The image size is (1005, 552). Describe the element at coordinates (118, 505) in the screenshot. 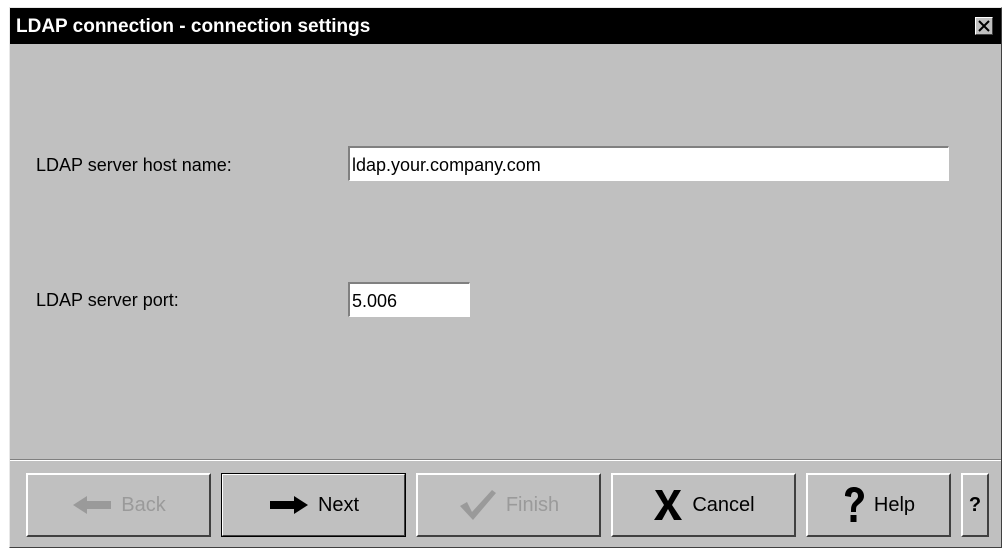

I see `back-button: Back` at that location.